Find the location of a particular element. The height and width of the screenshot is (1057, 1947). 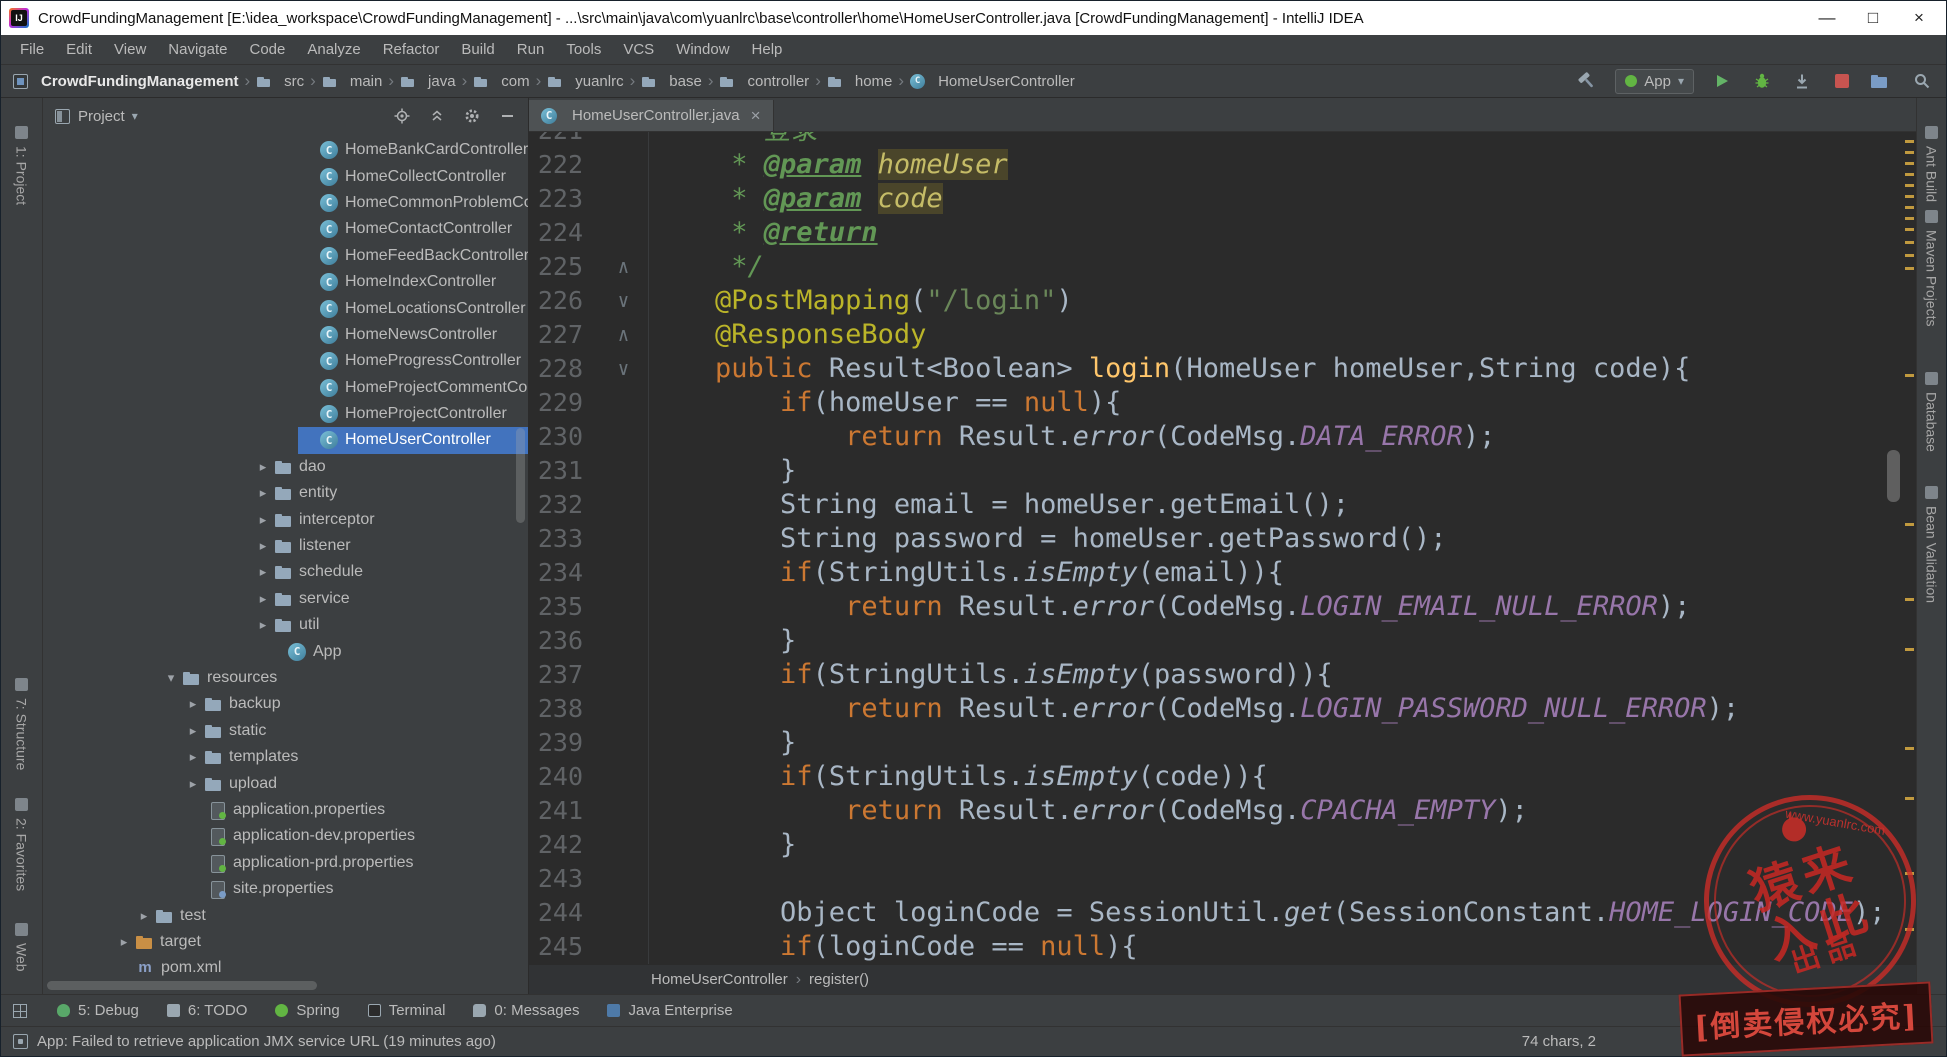

breadcrumb-item-java: java is located at coordinates (428, 81).